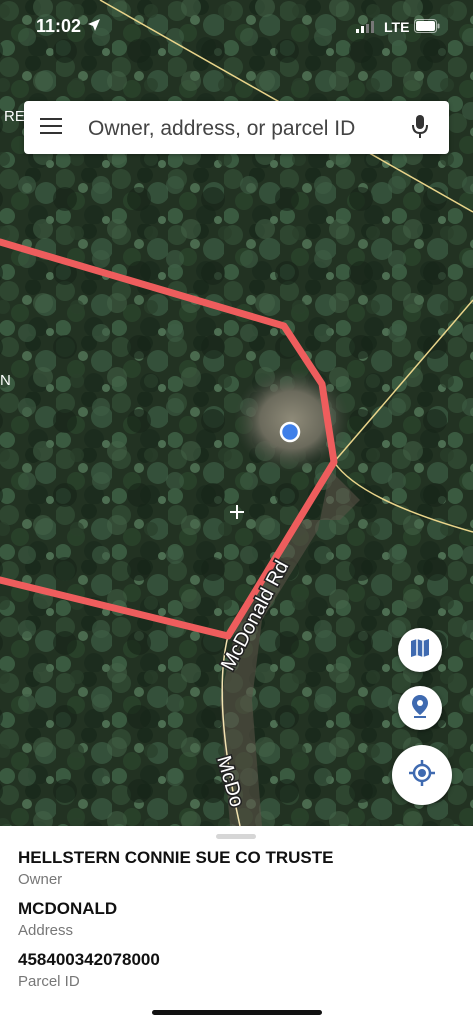 The height and width of the screenshot is (1024, 473). What do you see at coordinates (367, 29) in the screenshot?
I see `signal-icon` at bounding box center [367, 29].